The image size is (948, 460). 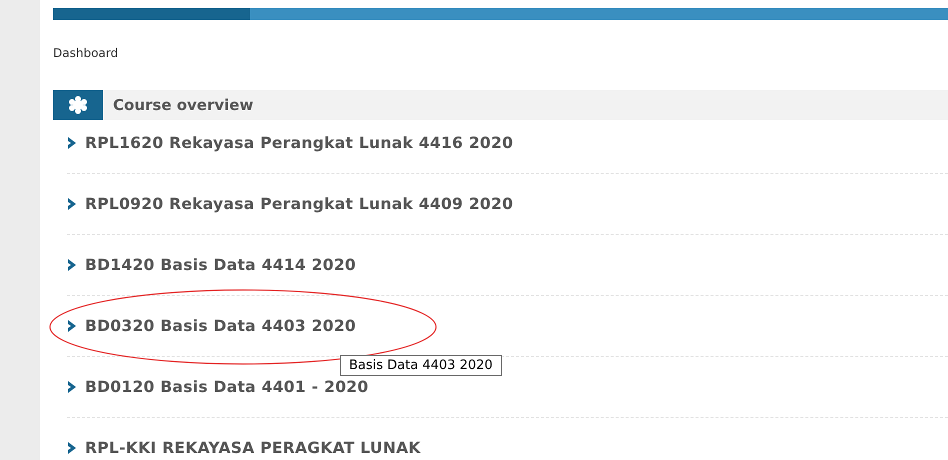 What do you see at coordinates (299, 204) in the screenshot?
I see `course-link: RPL0920 Rekayasa Perangkat Lunak 4409 2020` at bounding box center [299, 204].